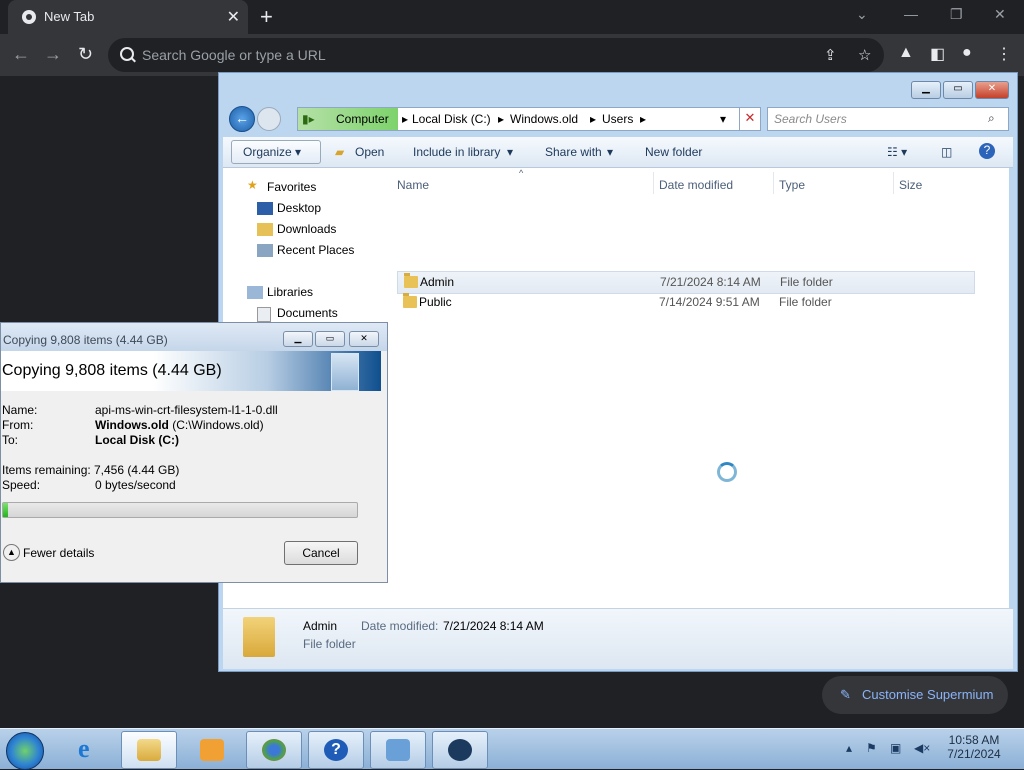 This screenshot has height=770, width=1024. What do you see at coordinates (685, 302) in the screenshot?
I see `table-row: Public 7/14/2024 9:51 AM File folder` at bounding box center [685, 302].